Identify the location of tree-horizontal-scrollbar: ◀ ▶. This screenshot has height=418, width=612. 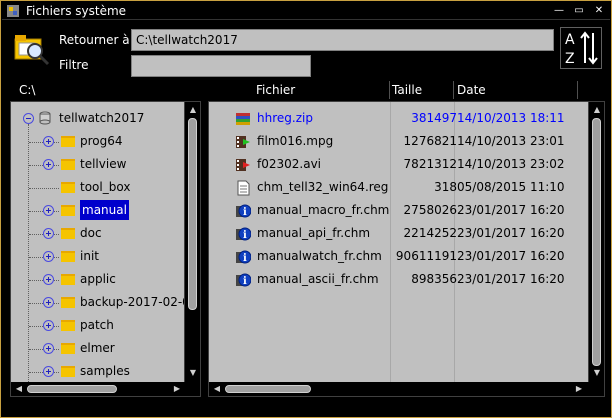
(105, 389).